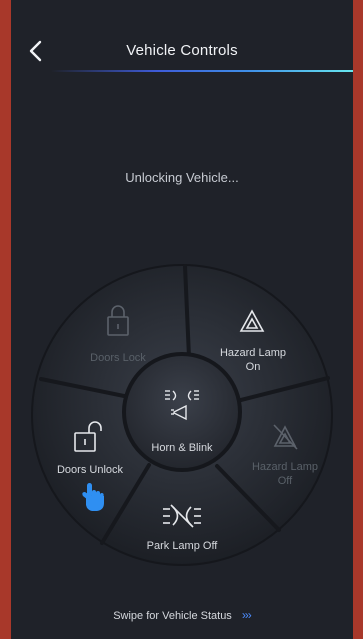 This screenshot has height=639, width=363. I want to click on hazard-off-label: Hazard Lamp Off, so click(285, 474).